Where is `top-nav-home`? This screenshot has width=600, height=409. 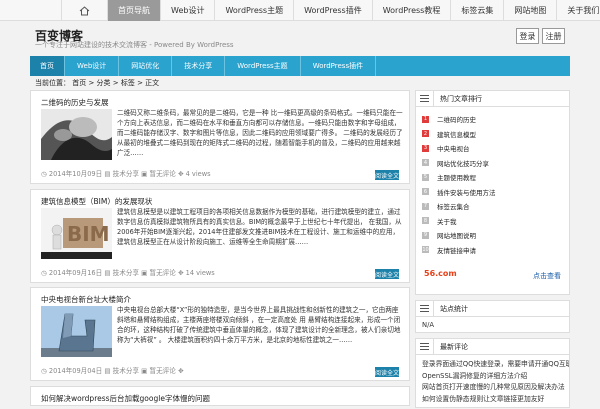
top-nav-home is located at coordinates (85, 10).